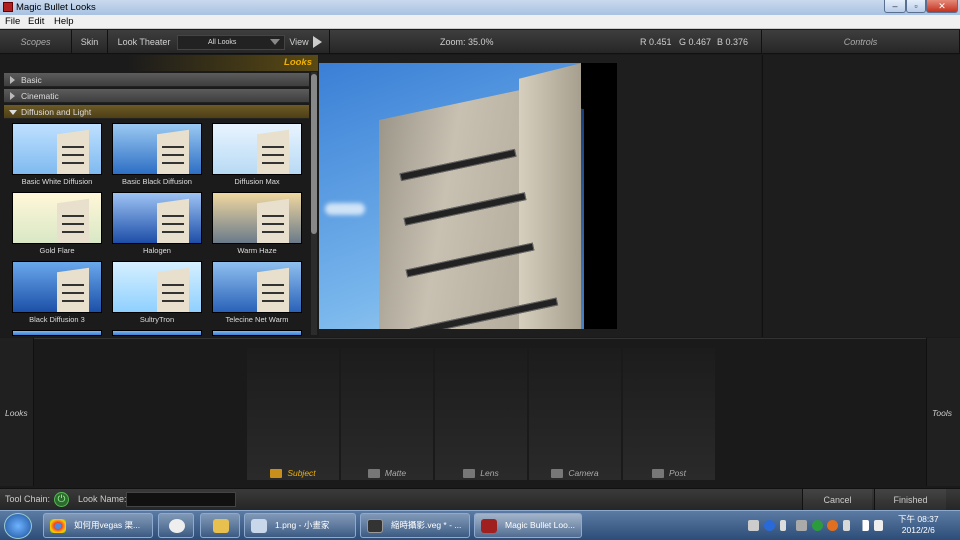 This screenshot has height=540, width=960. Describe the element at coordinates (489, 526) in the screenshot. I see `magic-bullet-icon` at that location.